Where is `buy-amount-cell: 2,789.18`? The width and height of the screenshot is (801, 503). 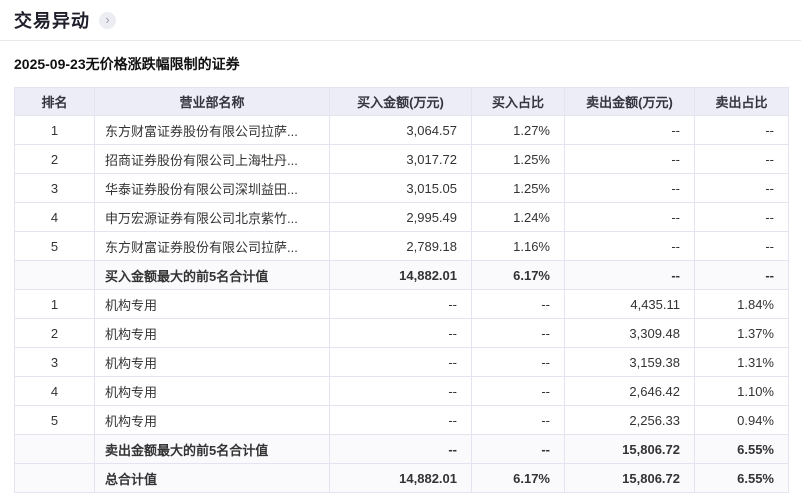
buy-amount-cell: 2,789.18 is located at coordinates (400, 246).